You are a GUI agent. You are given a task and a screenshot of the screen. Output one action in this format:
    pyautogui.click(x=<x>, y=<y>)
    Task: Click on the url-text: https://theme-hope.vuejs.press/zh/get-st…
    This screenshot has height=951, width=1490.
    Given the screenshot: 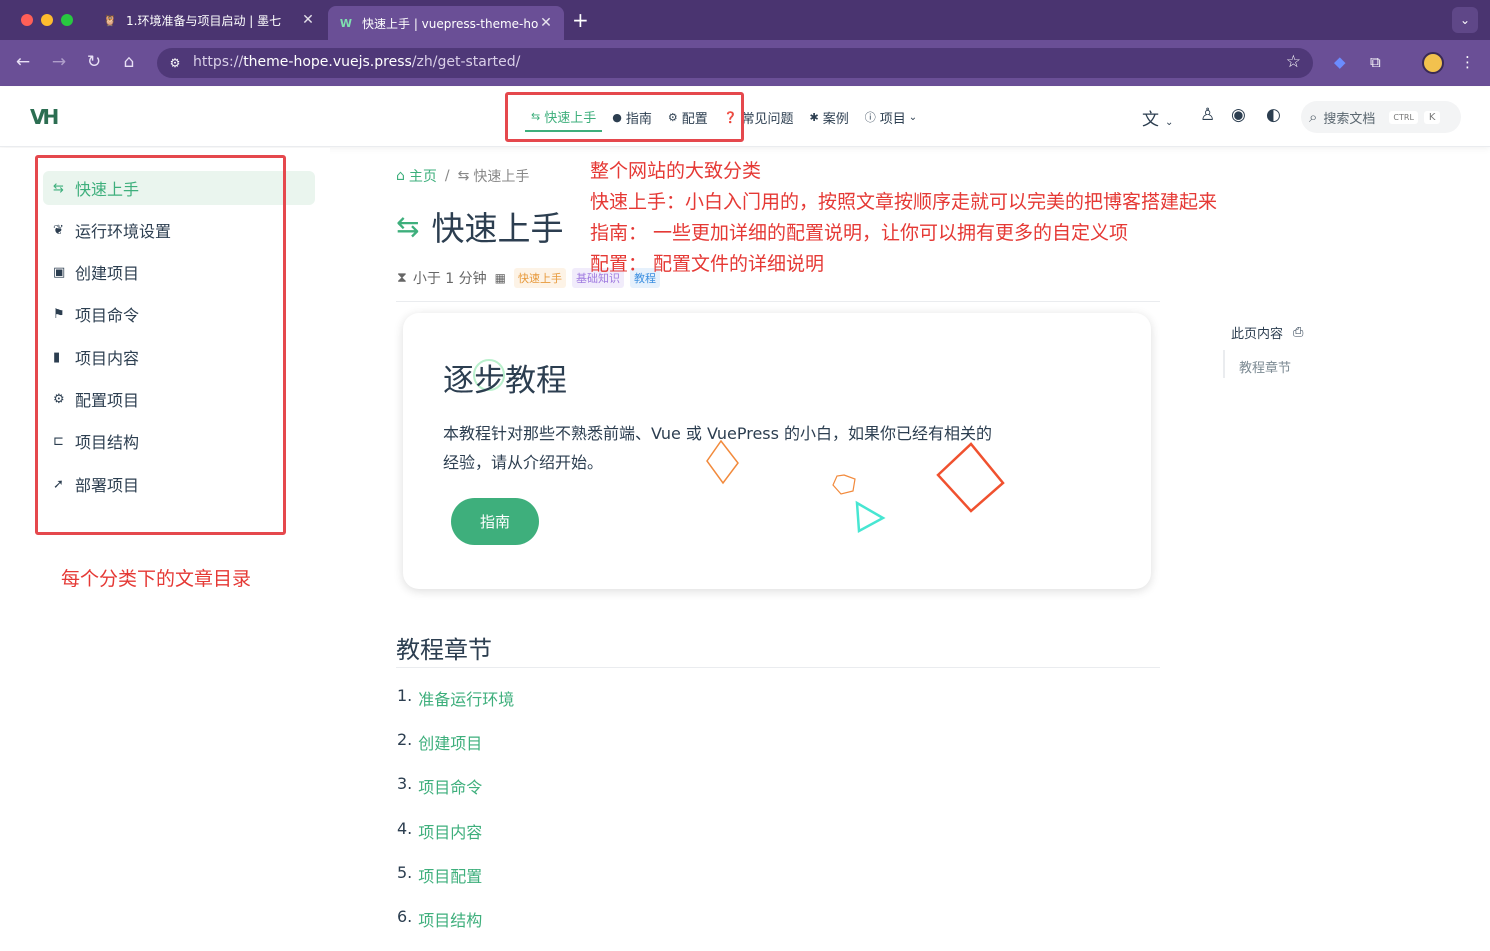 What is the action you would take?
    pyautogui.click(x=357, y=62)
    